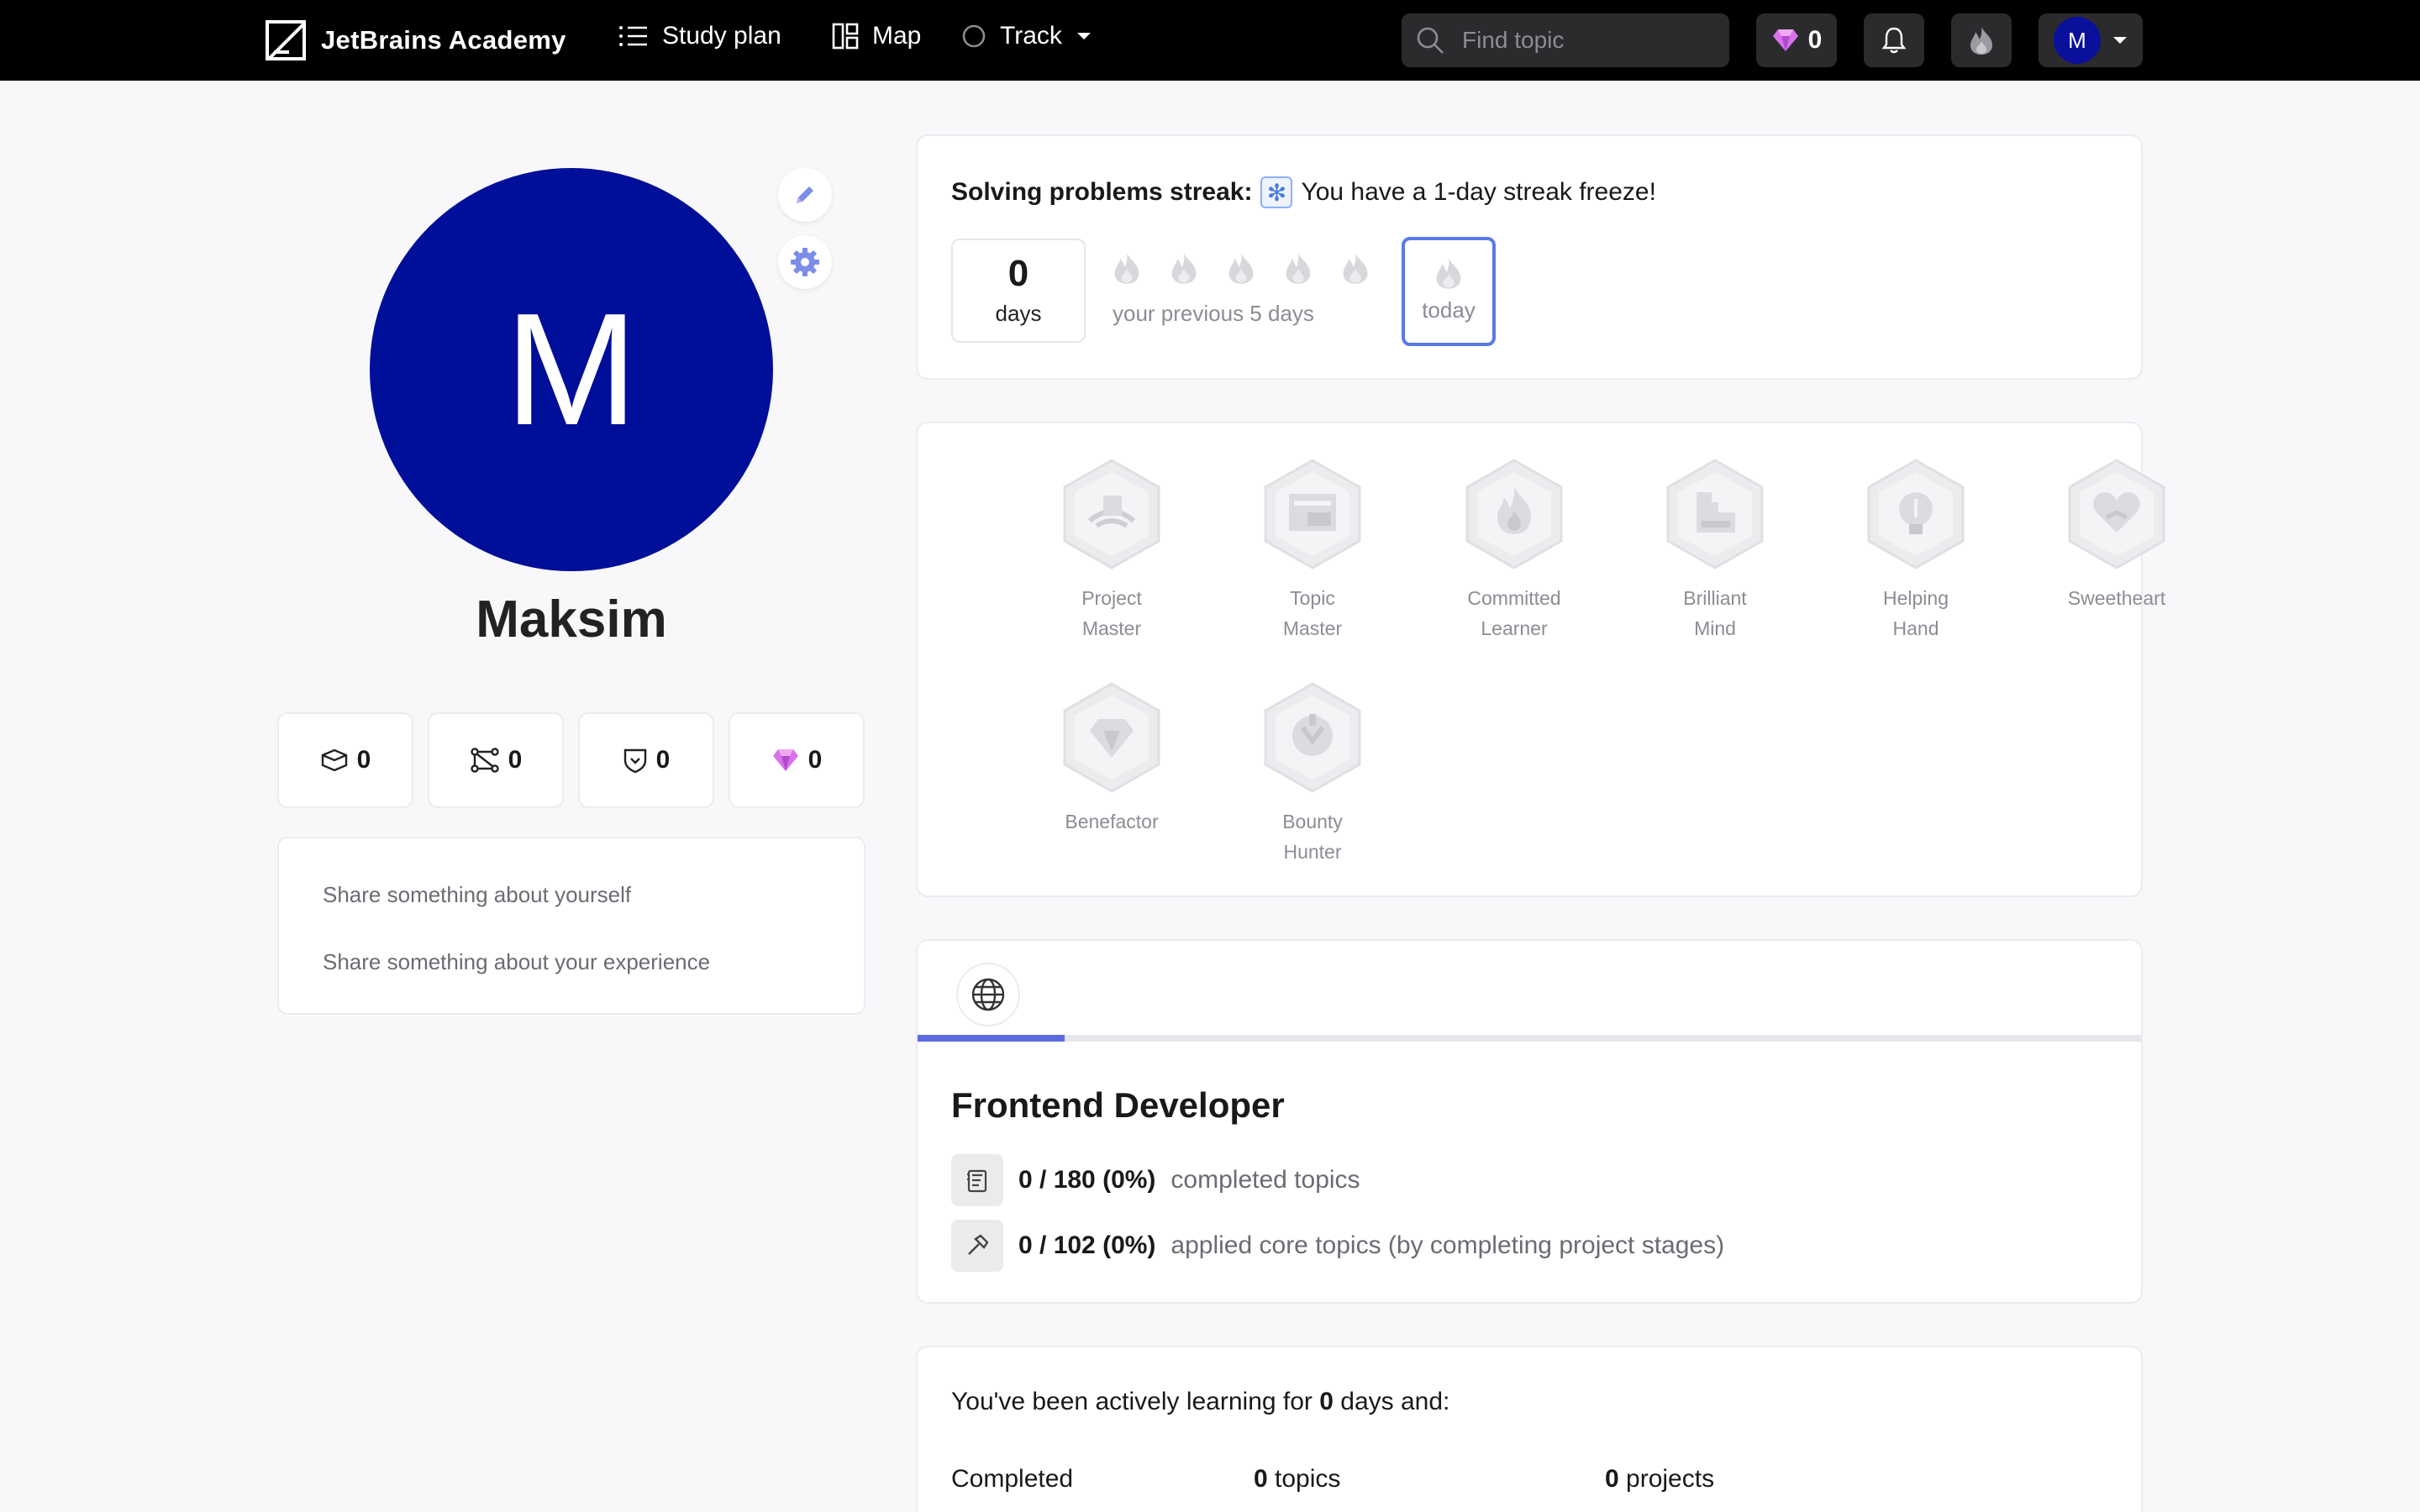 This screenshot has width=2420, height=1512. I want to click on settings-button, so click(805, 262).